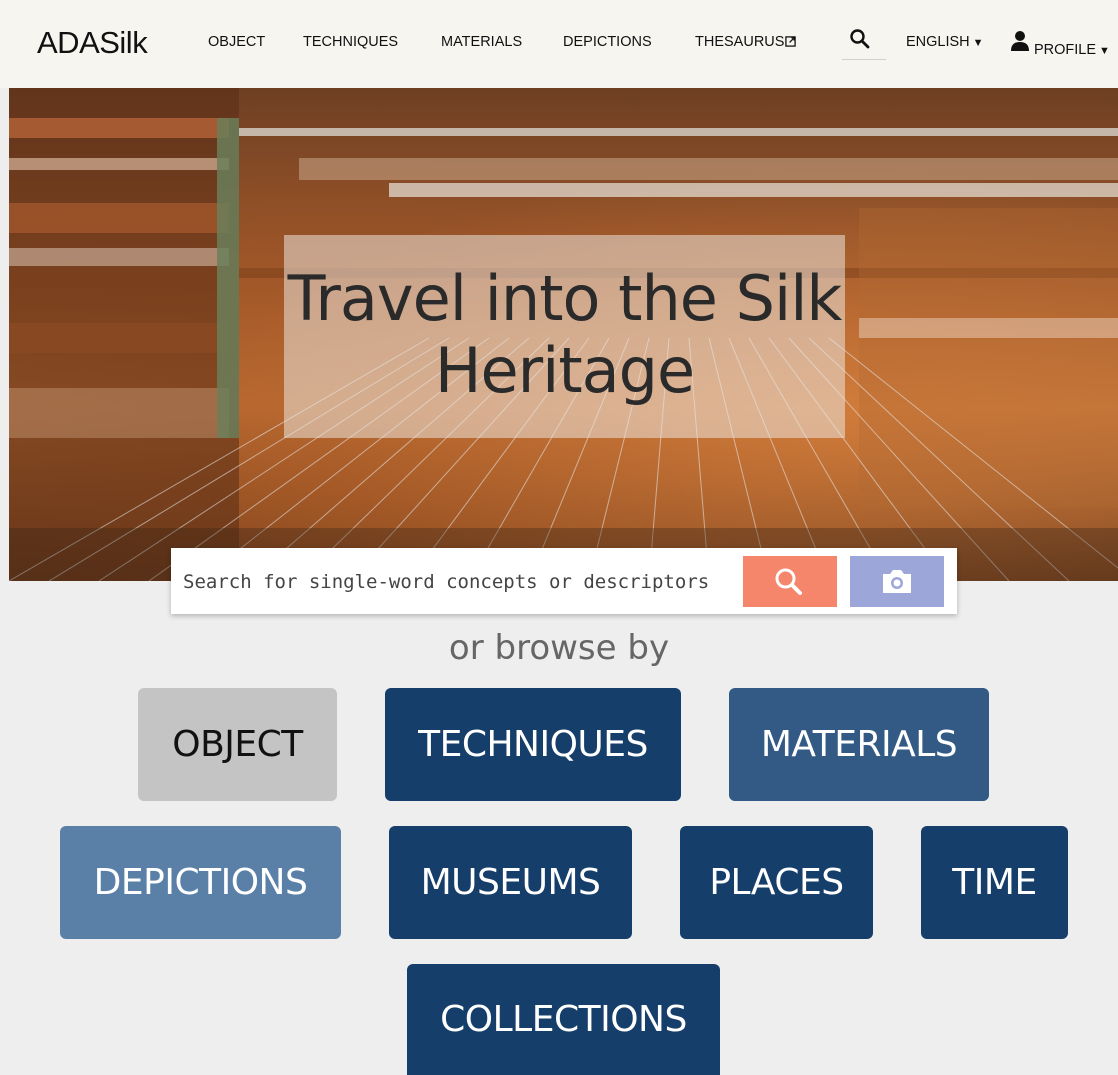 Image resolution: width=1118 pixels, height=1075 pixels. What do you see at coordinates (237, 744) in the screenshot?
I see `browse-object-tile: OBJECT` at bounding box center [237, 744].